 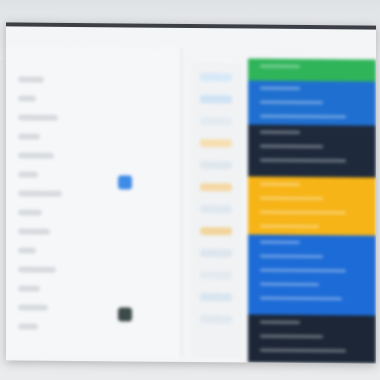 I want to click on yellow-band, so click(x=312, y=206).